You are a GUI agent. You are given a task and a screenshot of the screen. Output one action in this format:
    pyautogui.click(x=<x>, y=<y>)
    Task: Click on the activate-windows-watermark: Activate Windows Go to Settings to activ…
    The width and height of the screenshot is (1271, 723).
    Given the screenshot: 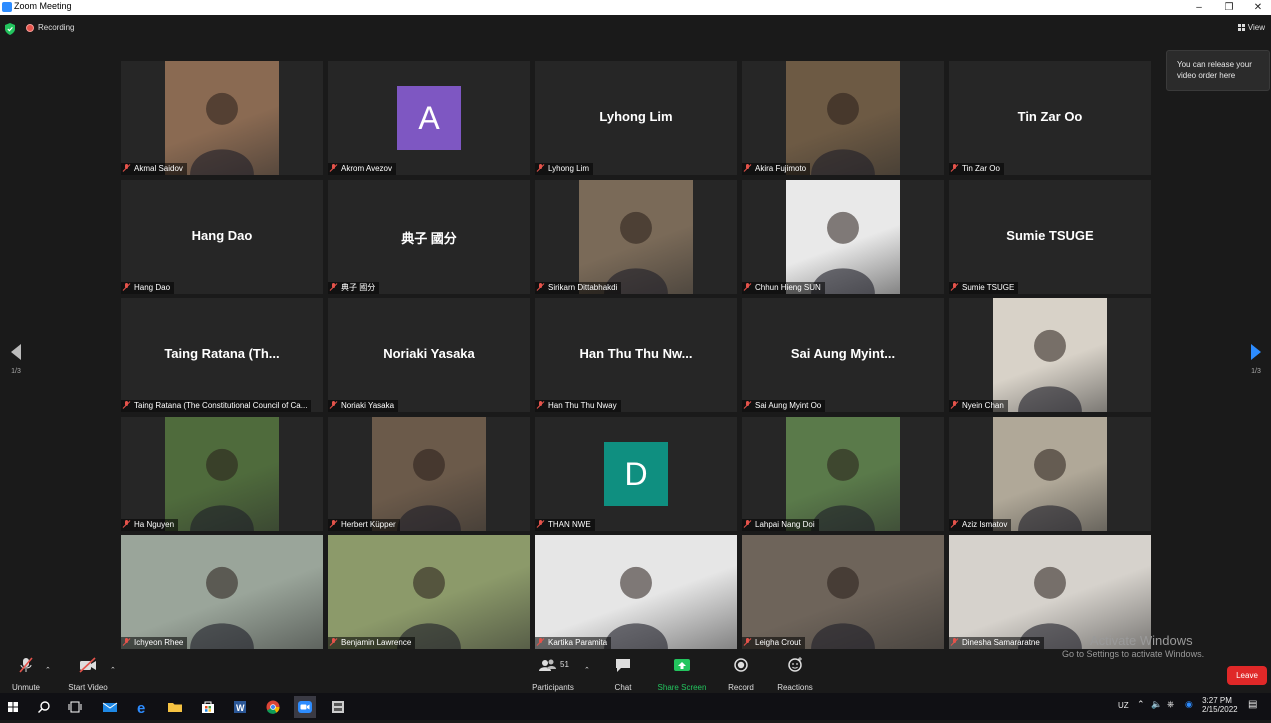 What is the action you would take?
    pyautogui.click(x=1133, y=646)
    